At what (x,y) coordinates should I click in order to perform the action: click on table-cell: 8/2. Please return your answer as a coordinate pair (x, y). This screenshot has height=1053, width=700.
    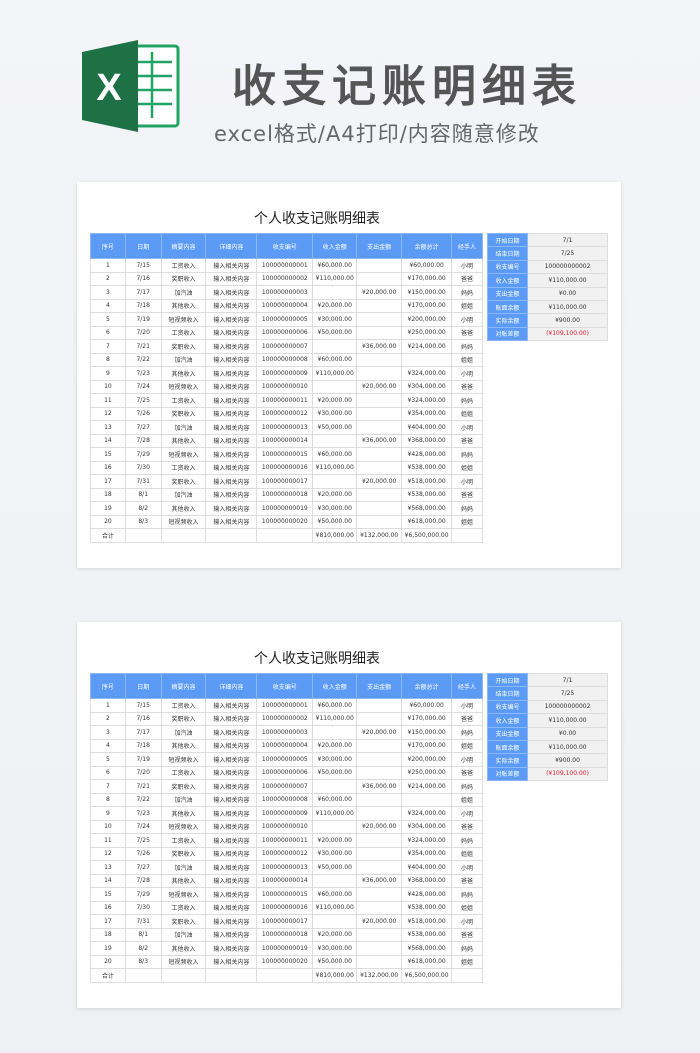
    Looking at the image, I should click on (143, 508).